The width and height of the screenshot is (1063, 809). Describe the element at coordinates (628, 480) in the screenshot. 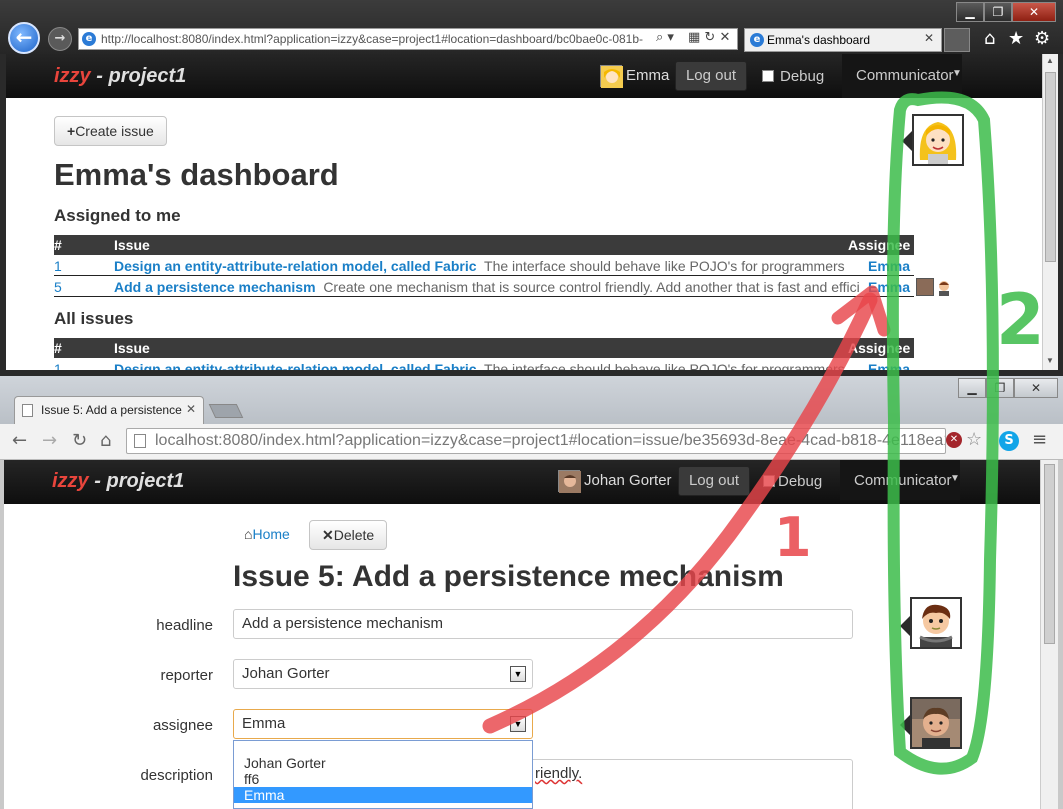

I see `current-user: Johan Gorter` at that location.